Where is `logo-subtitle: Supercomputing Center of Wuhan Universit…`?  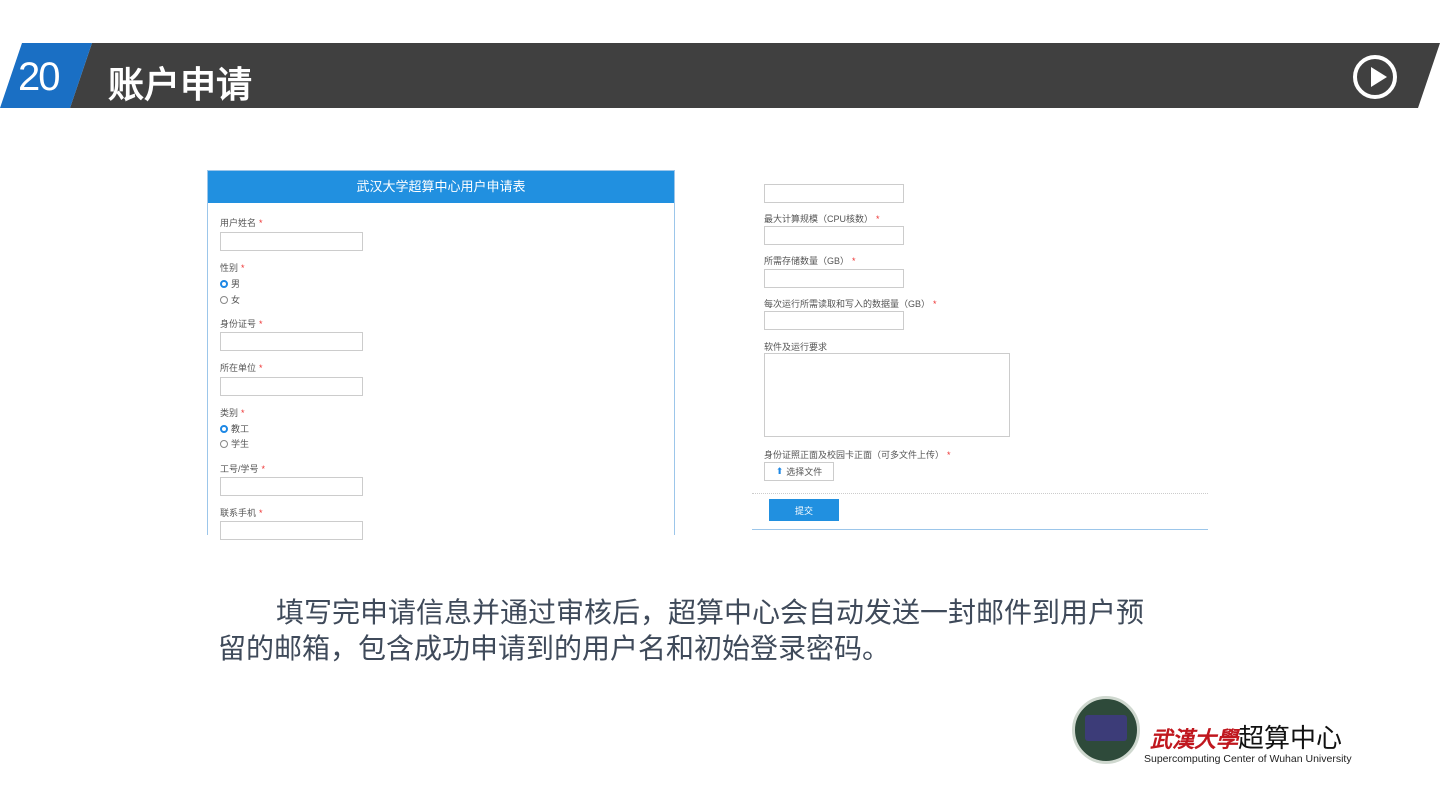 logo-subtitle: Supercomputing Center of Wuhan Universit… is located at coordinates (1248, 759).